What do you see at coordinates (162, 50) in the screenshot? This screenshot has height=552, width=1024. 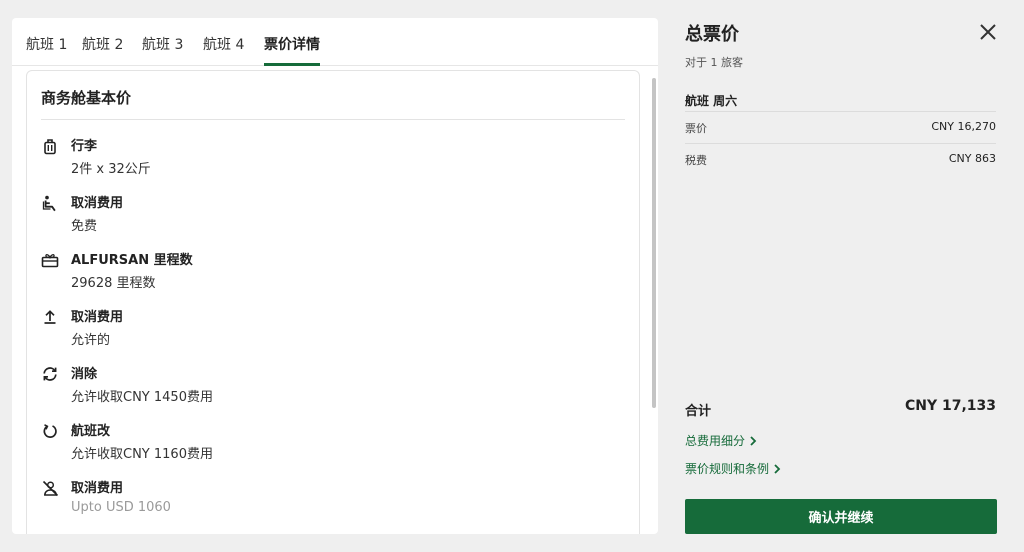 I see `tab-flight-3: 航班 3` at bounding box center [162, 50].